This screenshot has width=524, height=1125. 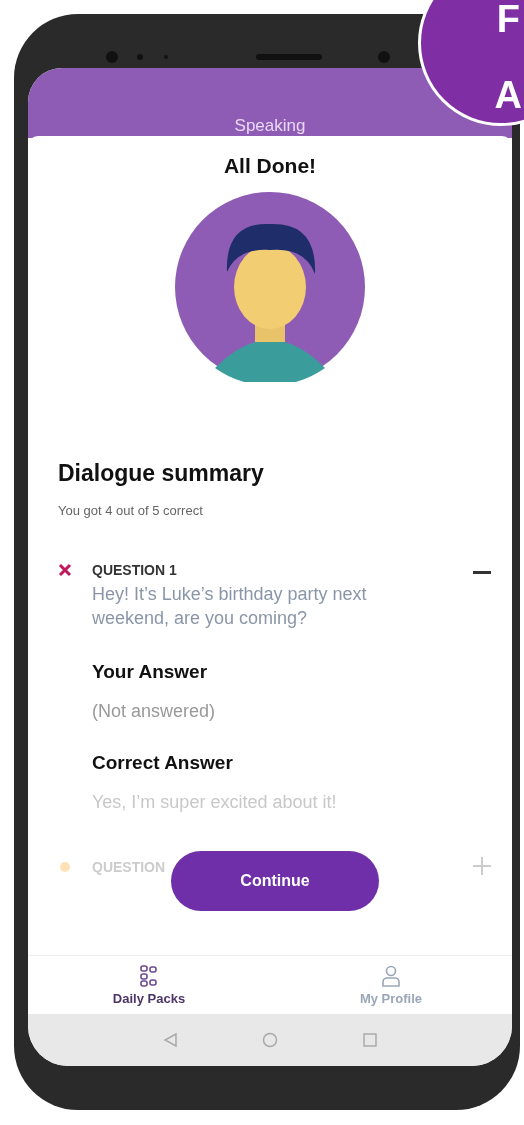 I want to click on summary-title: Dialogue summary, so click(x=161, y=473).